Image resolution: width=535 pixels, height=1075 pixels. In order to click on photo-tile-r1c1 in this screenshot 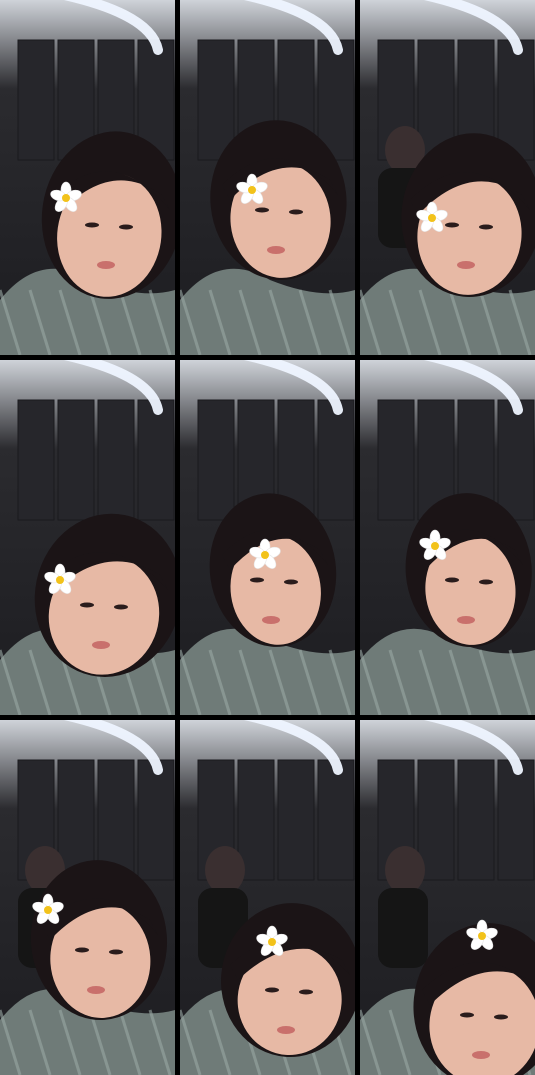, I will do `click(87, 177)`.